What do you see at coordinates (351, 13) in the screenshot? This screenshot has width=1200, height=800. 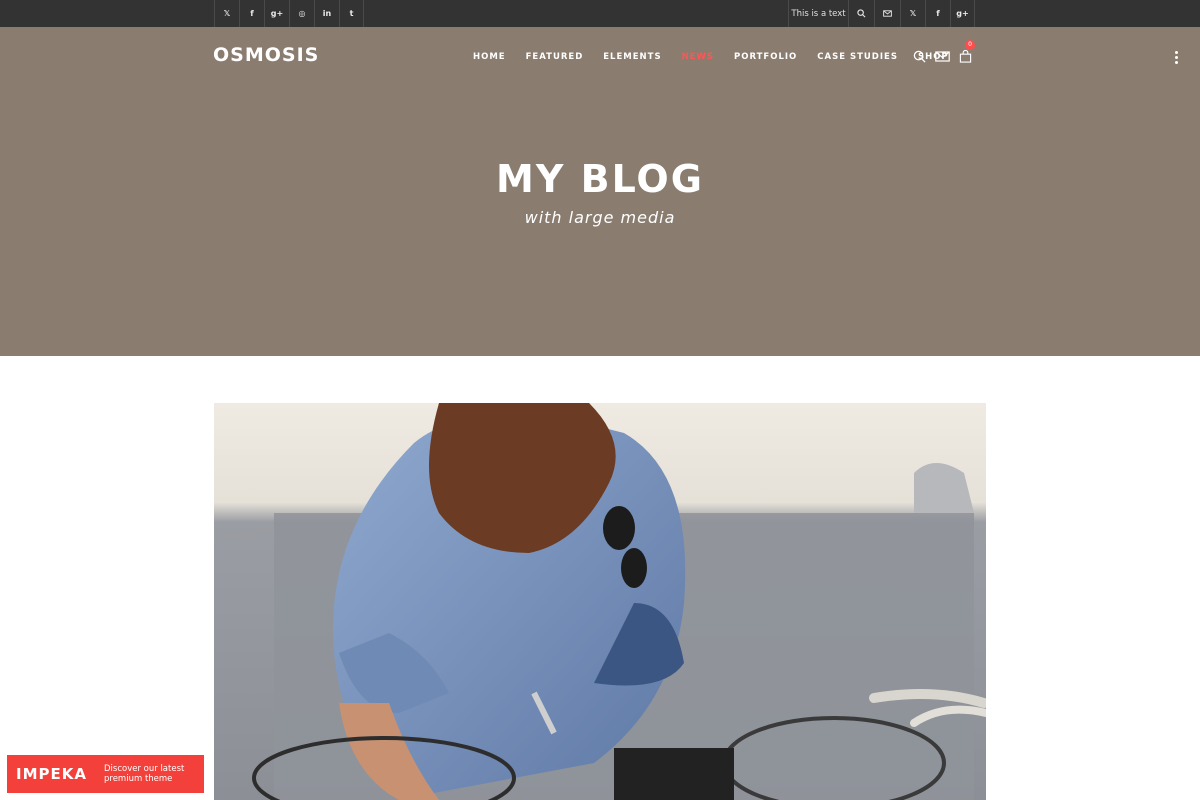 I see `tumblr-icon: t` at bounding box center [351, 13].